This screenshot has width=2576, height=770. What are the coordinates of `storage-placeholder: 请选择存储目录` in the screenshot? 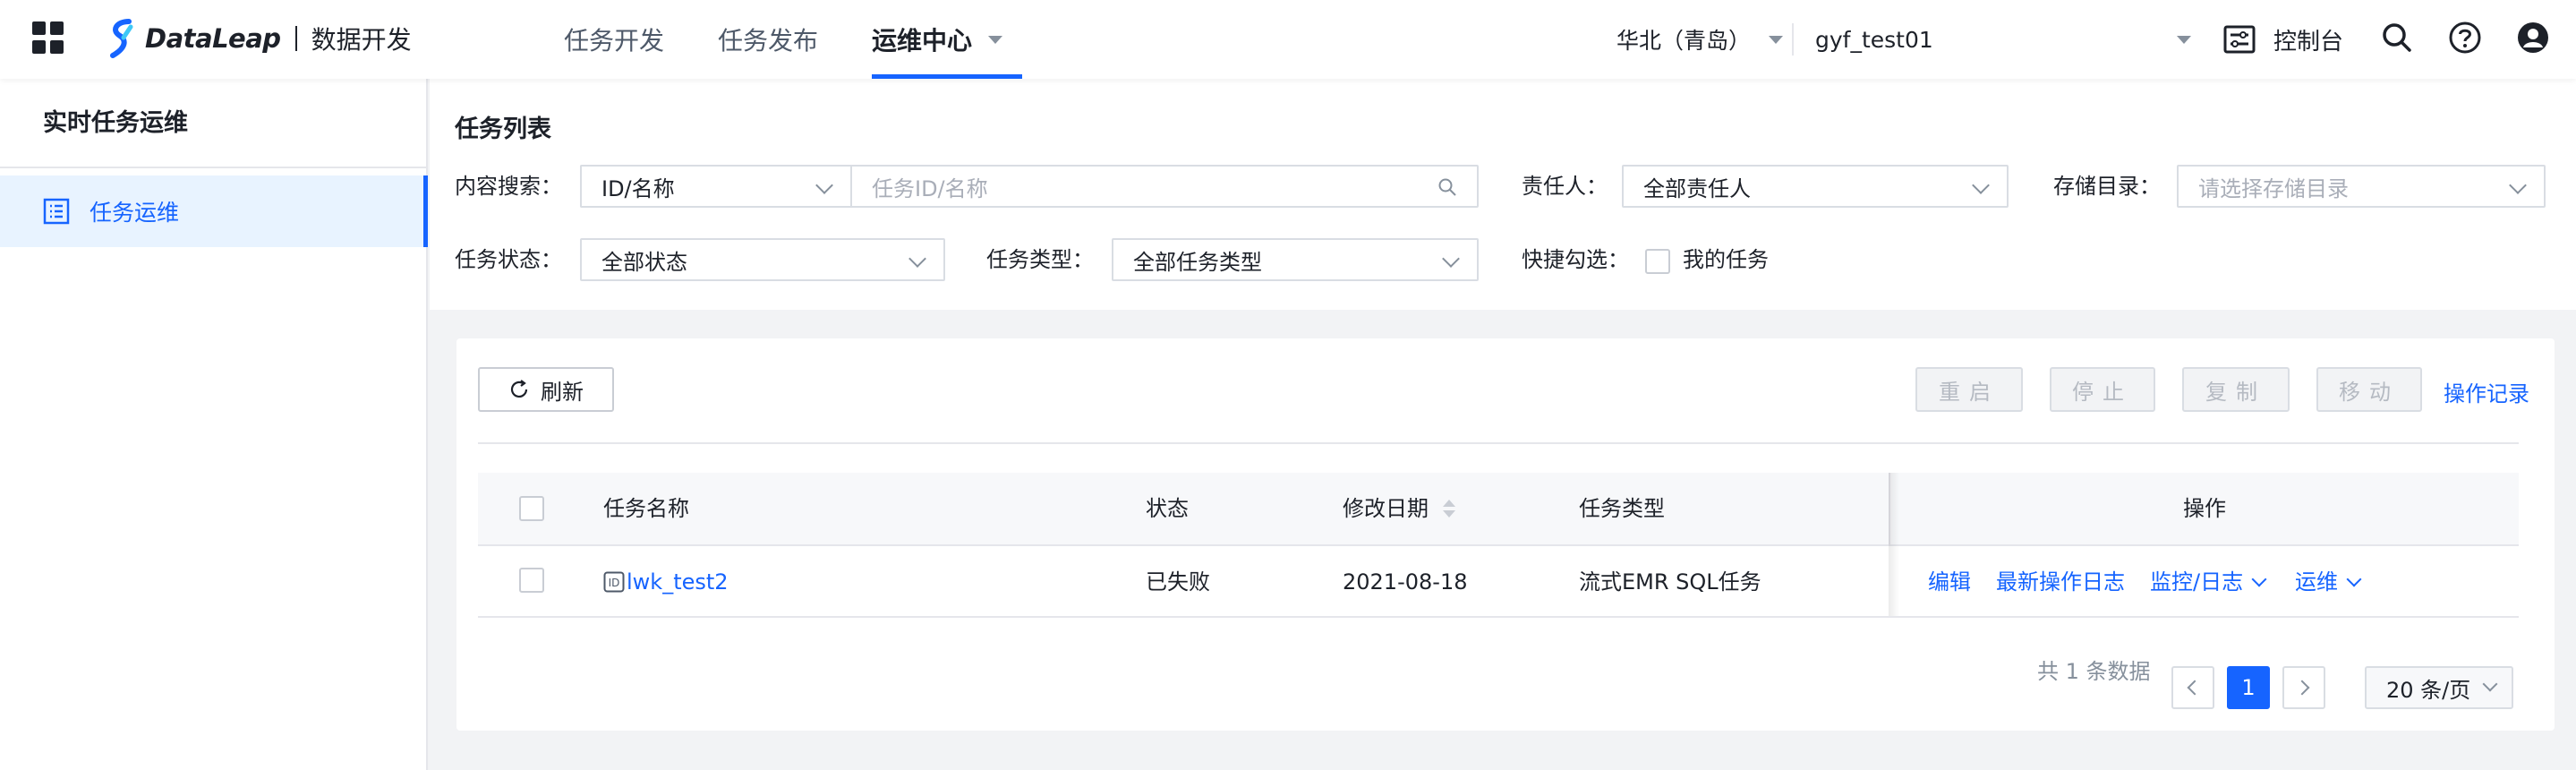 It's located at (2273, 188).